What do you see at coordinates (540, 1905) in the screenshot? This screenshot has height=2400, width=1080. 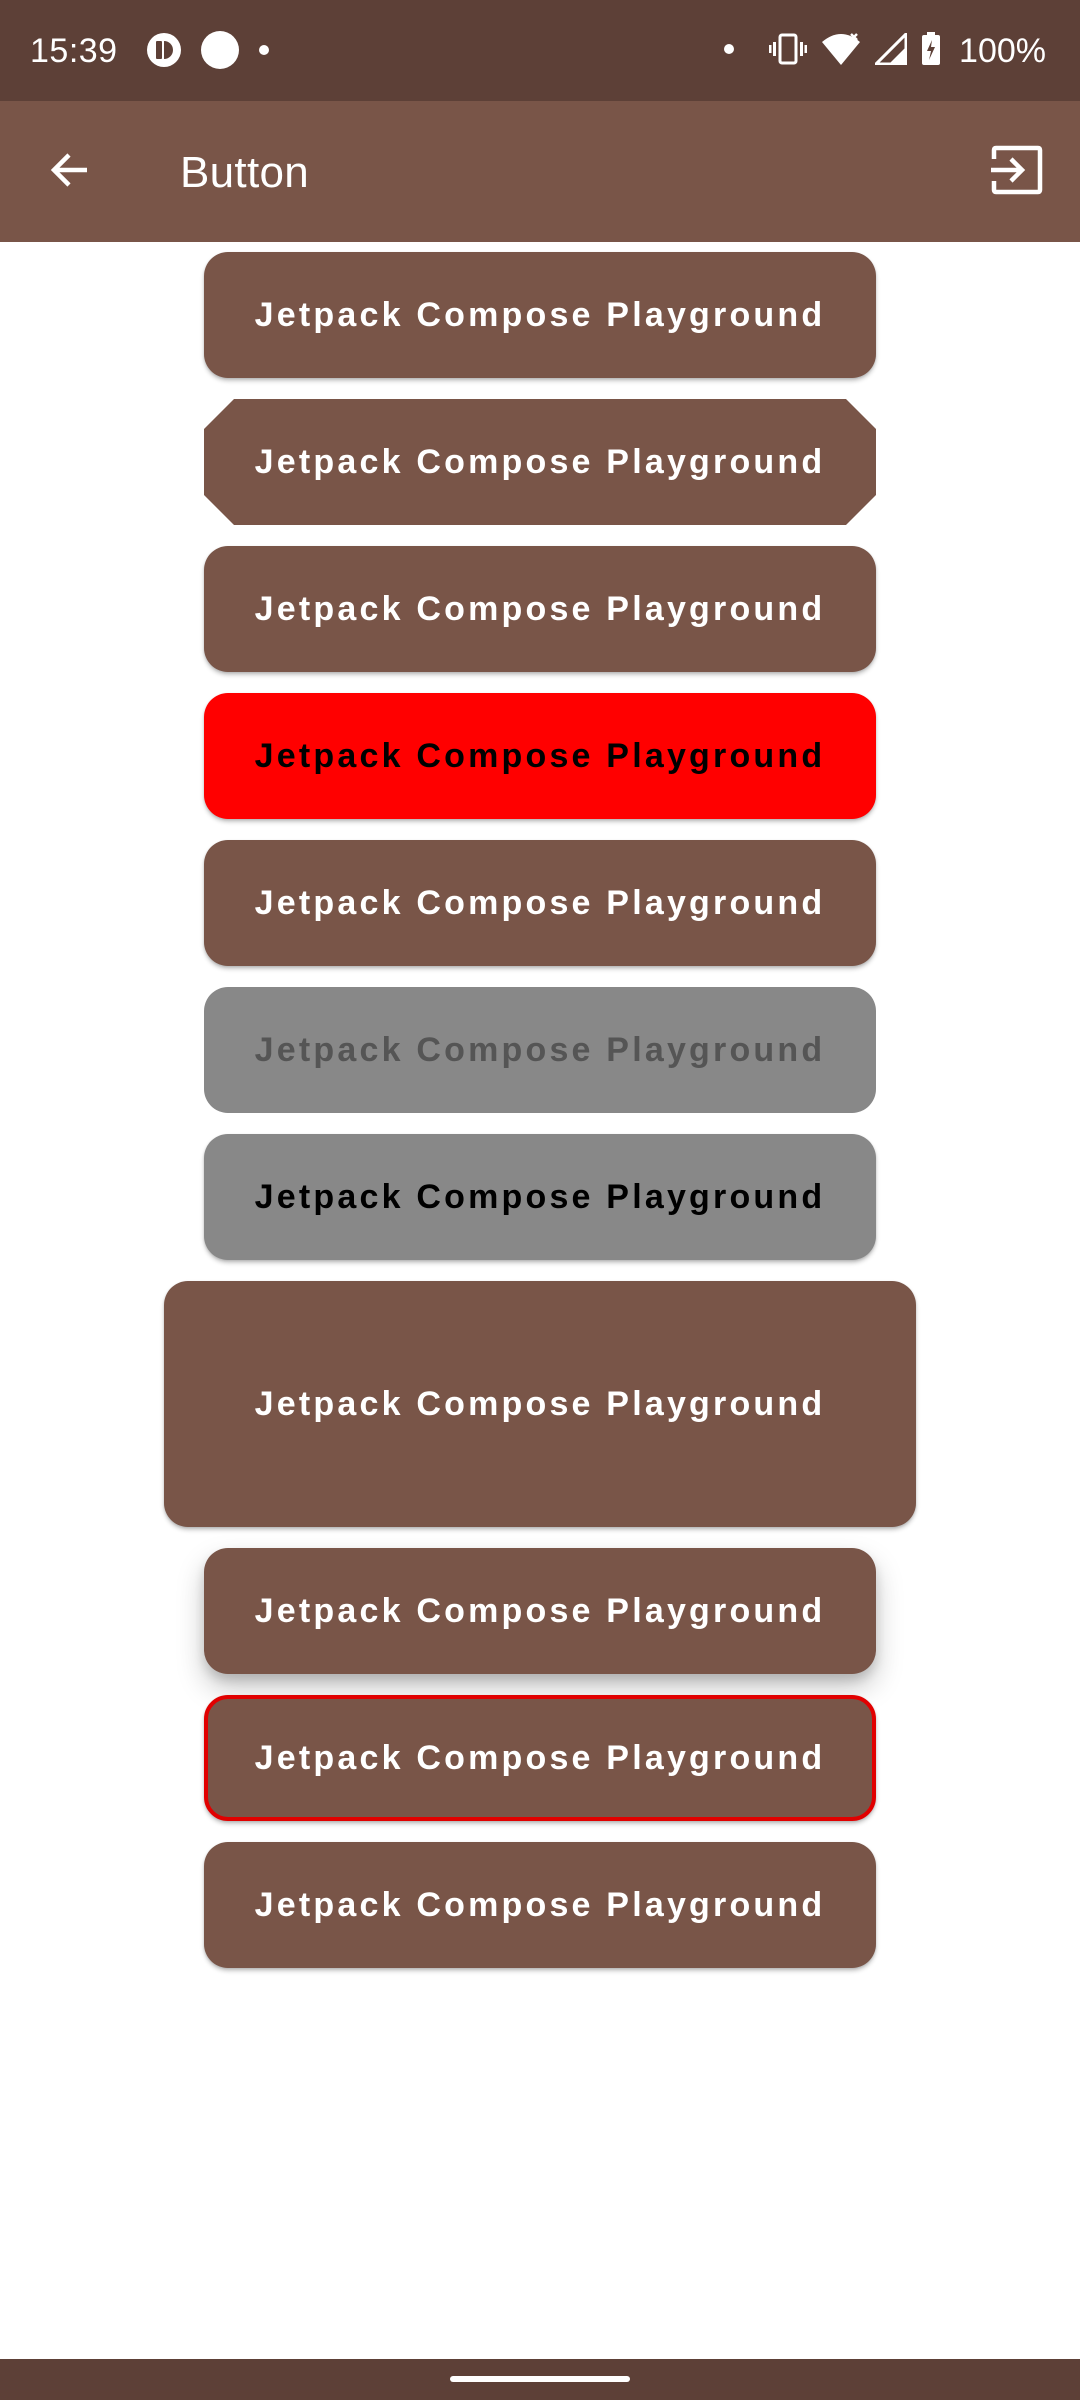 I see `button-default-4: Jetpack Compose Playground` at bounding box center [540, 1905].